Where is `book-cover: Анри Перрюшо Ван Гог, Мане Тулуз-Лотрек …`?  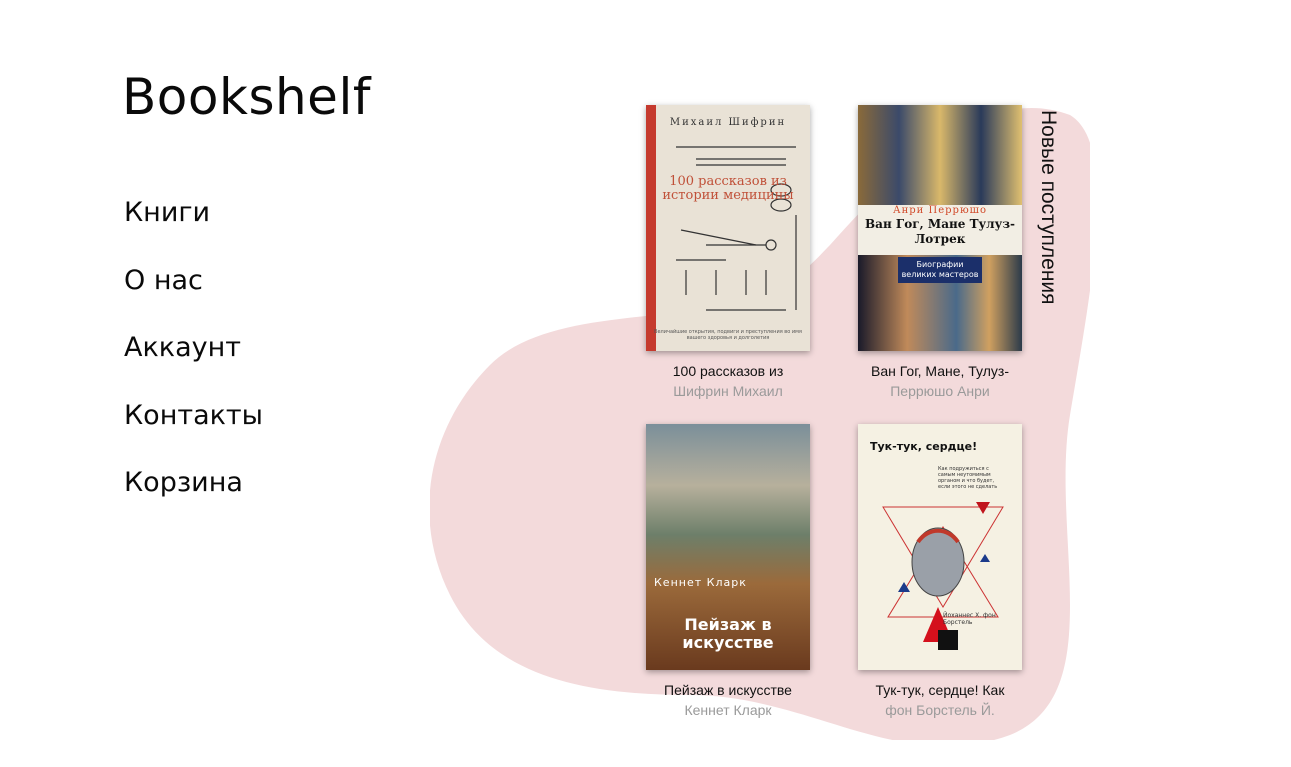 book-cover: Анри Перрюшо Ван Гог, Мане Тулуз-Лотрек … is located at coordinates (940, 228).